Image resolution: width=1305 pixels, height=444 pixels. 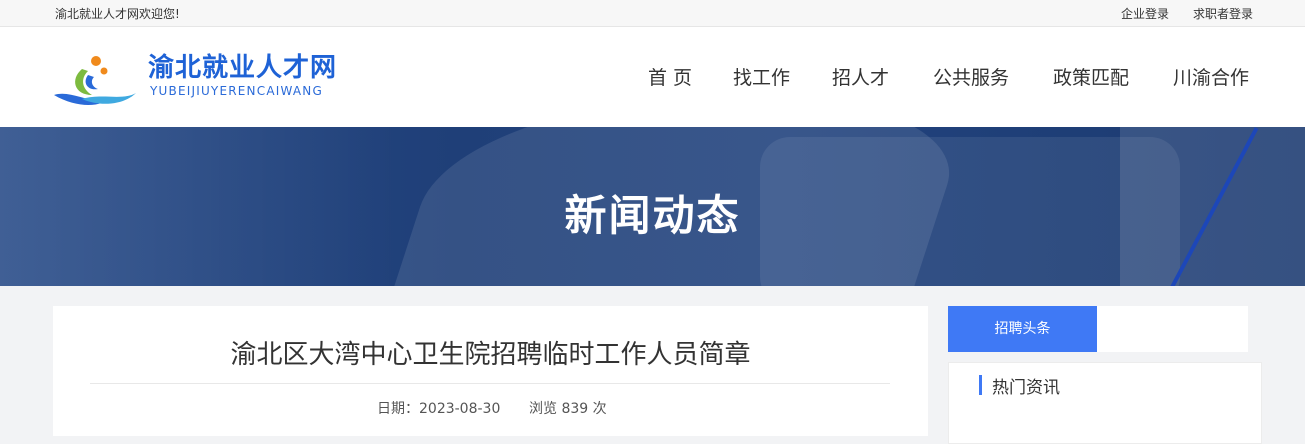 What do you see at coordinates (761, 76) in the screenshot?
I see `nav-find-job: 找工作` at bounding box center [761, 76].